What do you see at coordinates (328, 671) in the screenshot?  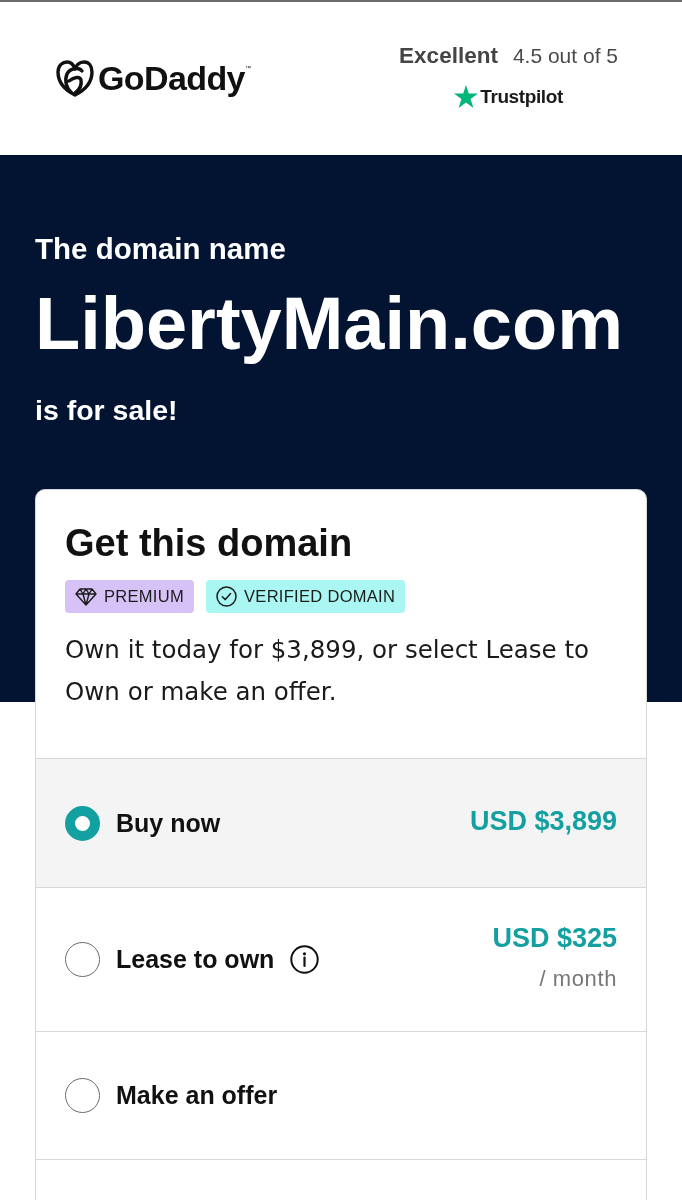 I see `card-description: Own it today for $3,899, or select Lease to Own or make an offer.` at bounding box center [328, 671].